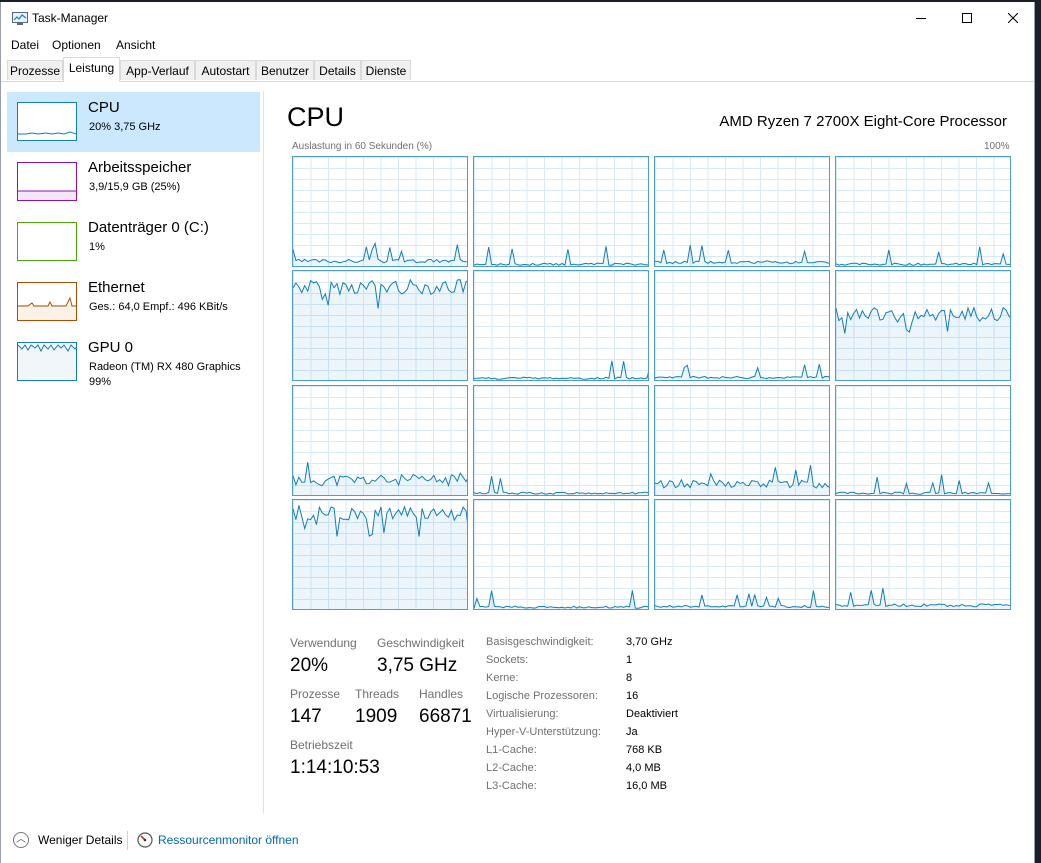  What do you see at coordinates (157, 70) in the screenshot?
I see `tab-app-verlauf: App-Verlauf` at bounding box center [157, 70].